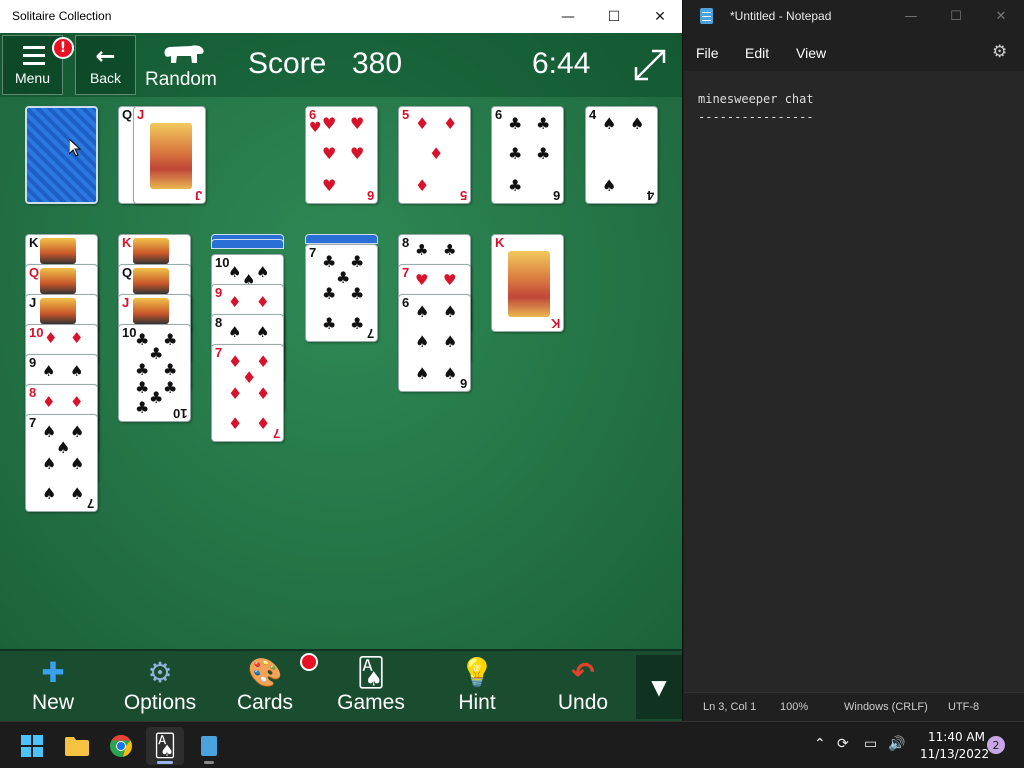 This screenshot has width=1024, height=768. Describe the element at coordinates (58, 281) in the screenshot. I see `queen-face-art` at that location.